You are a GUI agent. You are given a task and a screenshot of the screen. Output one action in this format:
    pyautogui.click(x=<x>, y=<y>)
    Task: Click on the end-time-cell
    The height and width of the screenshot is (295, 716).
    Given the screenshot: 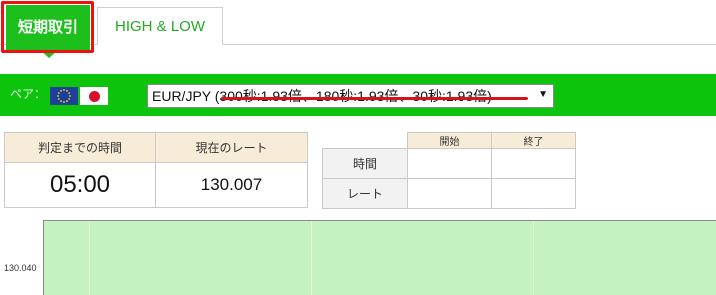 What is the action you would take?
    pyautogui.click(x=533, y=163)
    